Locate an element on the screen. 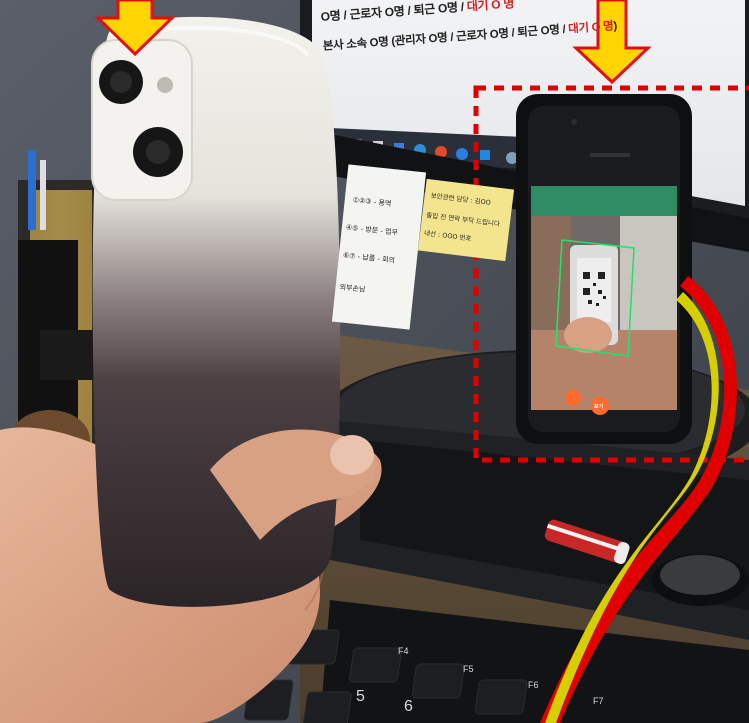 The width and height of the screenshot is (749, 723). key-f7-label: F7 is located at coordinates (598, 701).